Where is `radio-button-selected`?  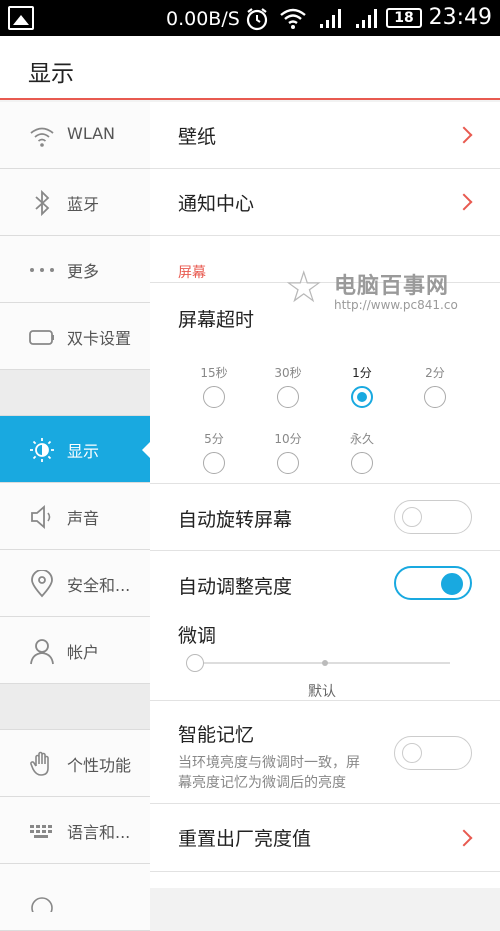
radio-button-selected is located at coordinates (362, 397).